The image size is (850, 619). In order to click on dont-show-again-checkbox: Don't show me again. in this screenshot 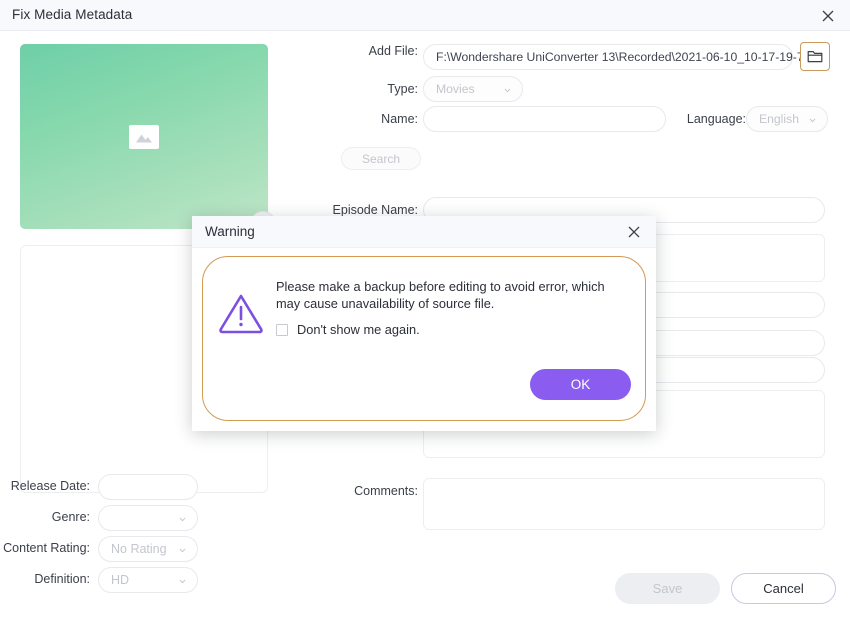, I will do `click(348, 329)`.